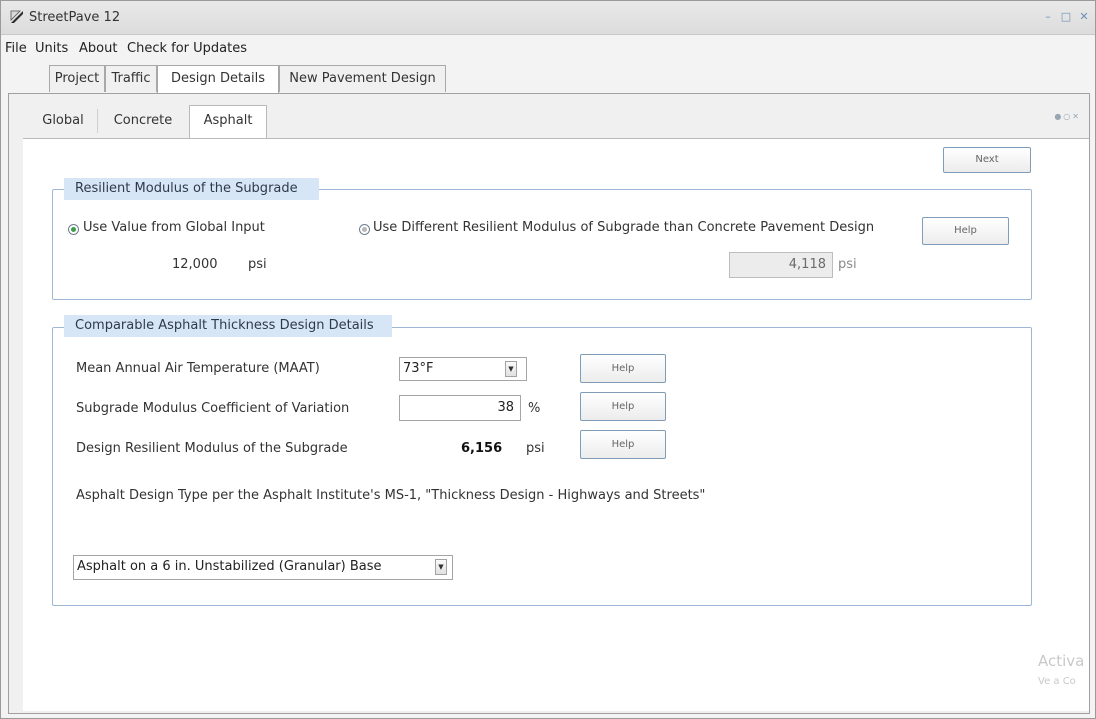 Image resolution: width=1096 pixels, height=719 pixels. What do you see at coordinates (97, 121) in the screenshot?
I see `subtab-divider` at bounding box center [97, 121].